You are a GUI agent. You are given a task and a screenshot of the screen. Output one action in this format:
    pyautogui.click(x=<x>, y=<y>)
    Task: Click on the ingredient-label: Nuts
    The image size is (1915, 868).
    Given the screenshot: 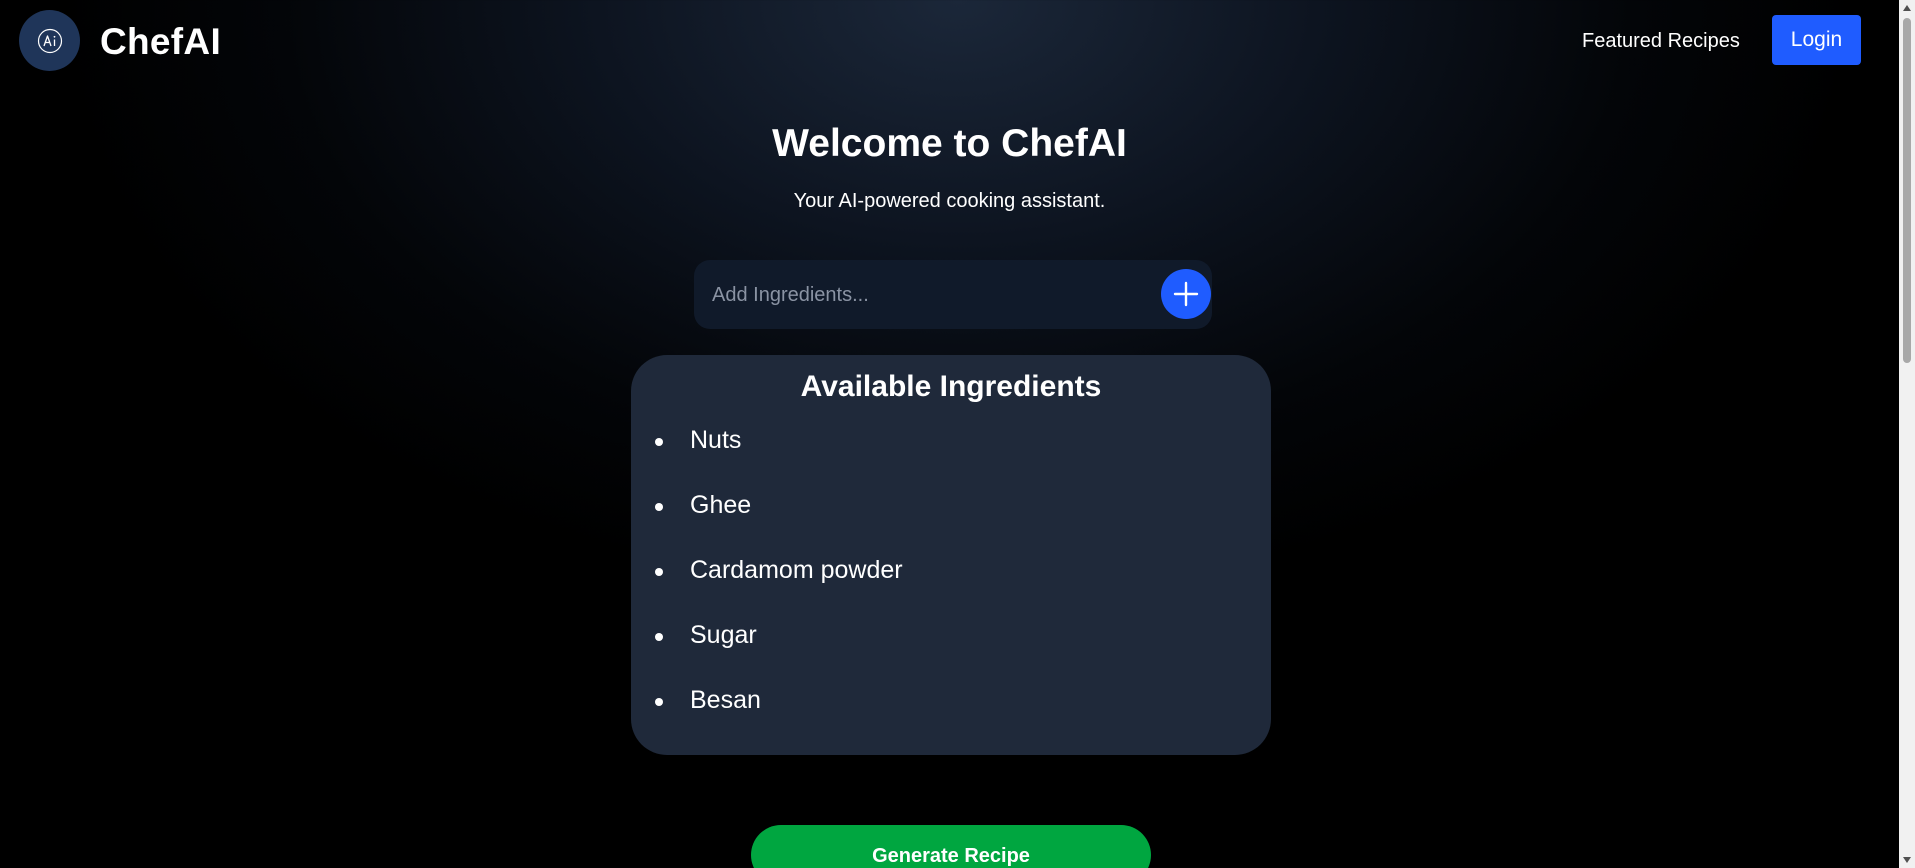 What is the action you would take?
    pyautogui.click(x=716, y=440)
    